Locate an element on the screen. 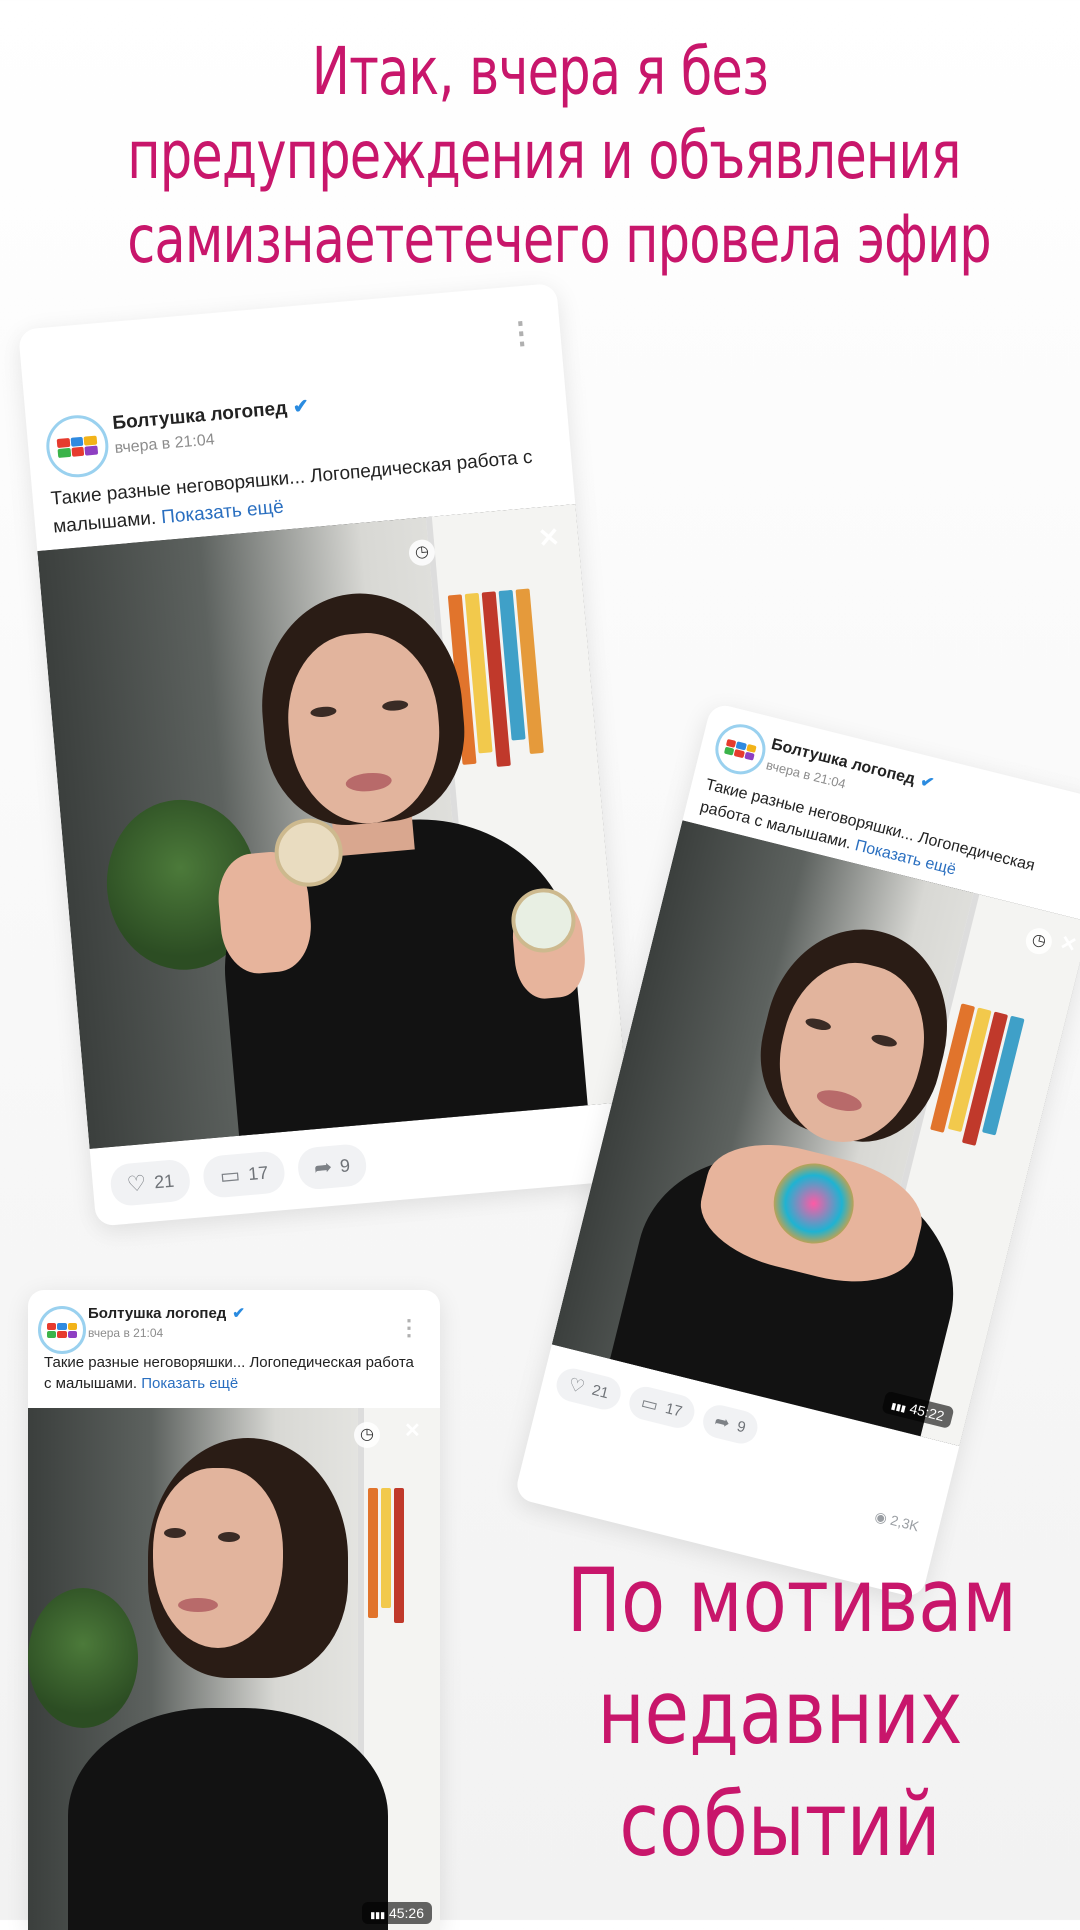 Image resolution: width=1080 pixels, height=1930 pixels. person-eye-left is located at coordinates (175, 1533).